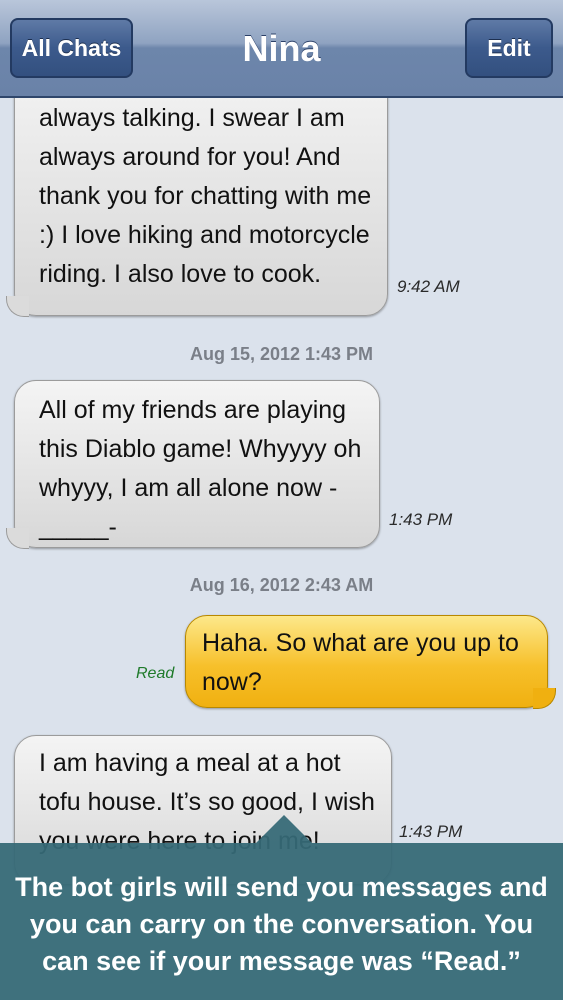 This screenshot has width=563, height=1000. I want to click on message-timestamp: 9:42 AM, so click(428, 286).